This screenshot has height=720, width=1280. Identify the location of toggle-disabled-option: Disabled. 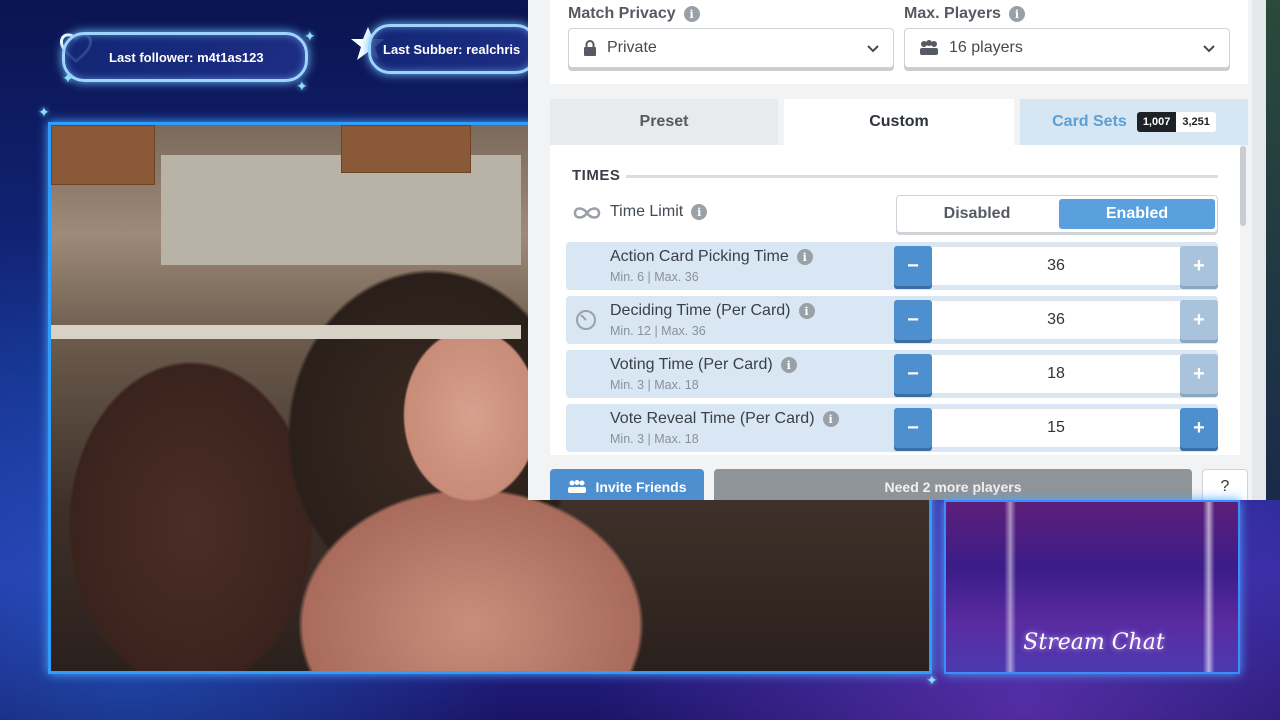
(977, 214).